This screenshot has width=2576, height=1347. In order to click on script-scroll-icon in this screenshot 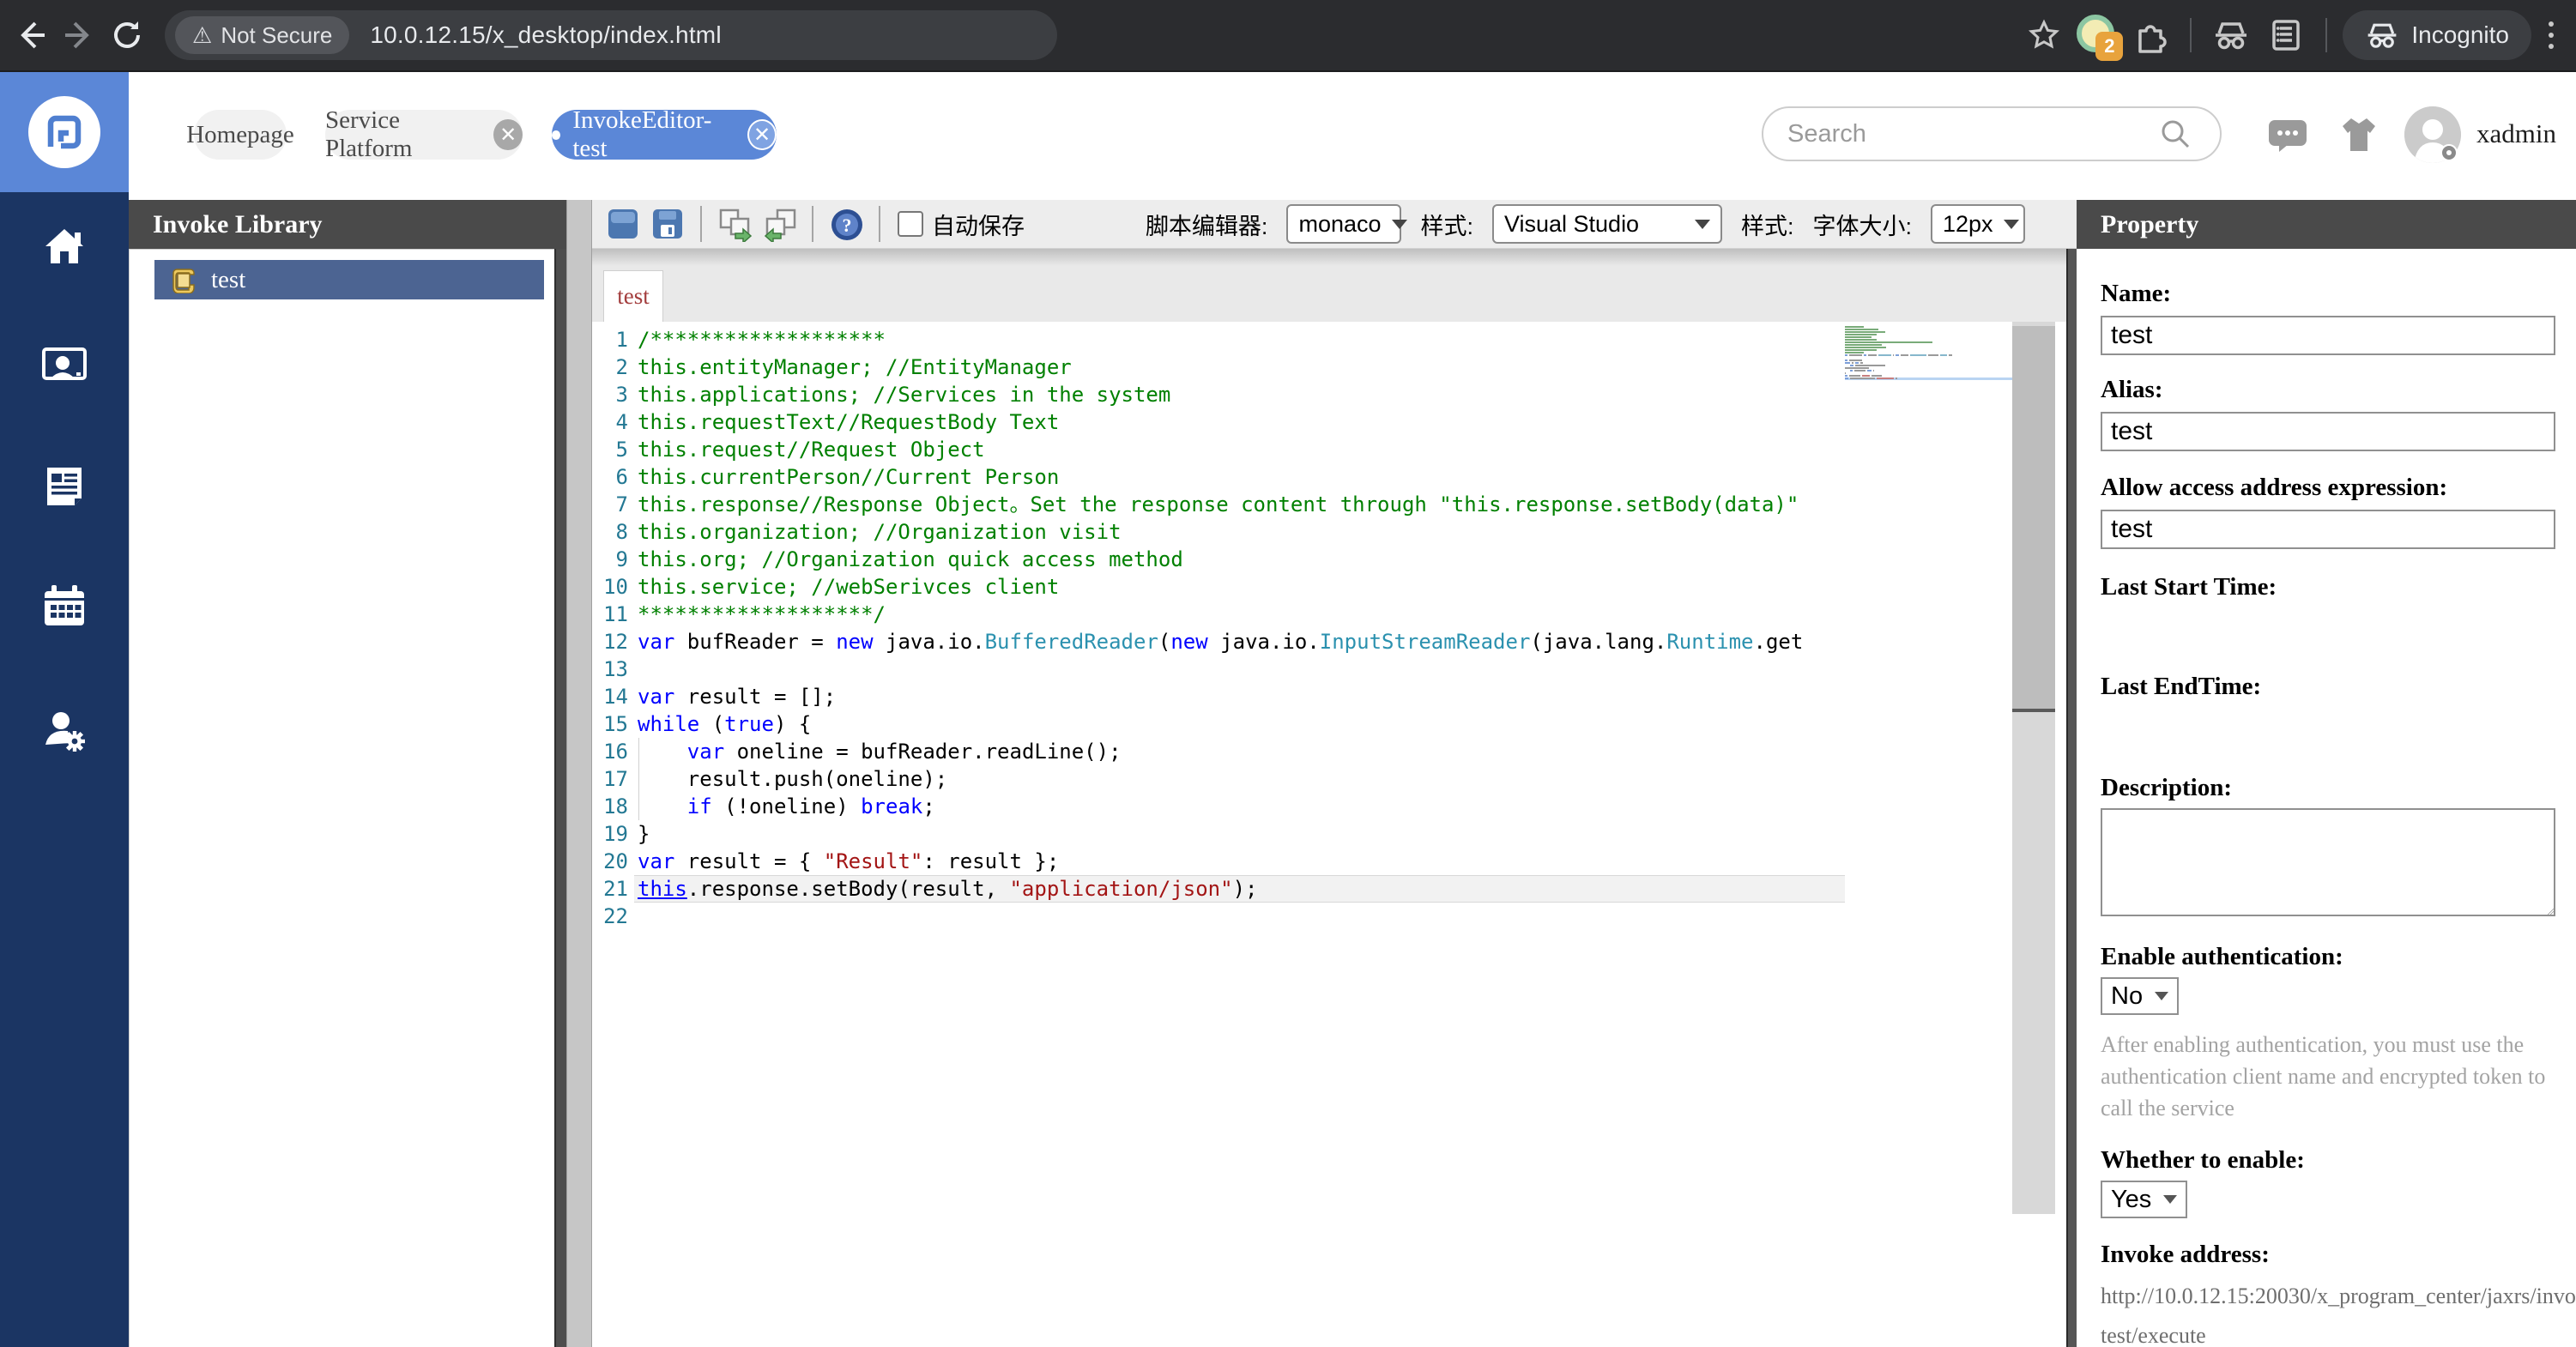, I will do `click(183, 281)`.